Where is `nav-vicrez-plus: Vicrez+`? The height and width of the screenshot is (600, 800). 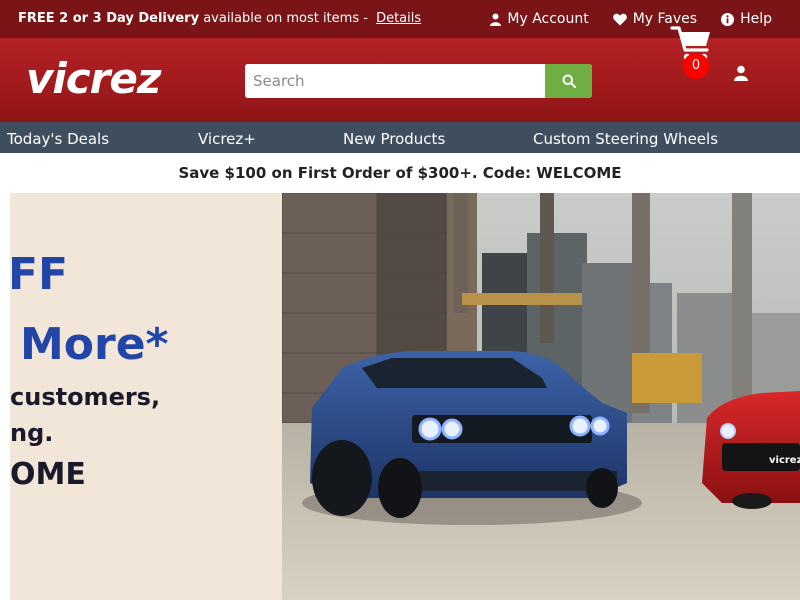
nav-vicrez-plus: Vicrez+ is located at coordinates (227, 139).